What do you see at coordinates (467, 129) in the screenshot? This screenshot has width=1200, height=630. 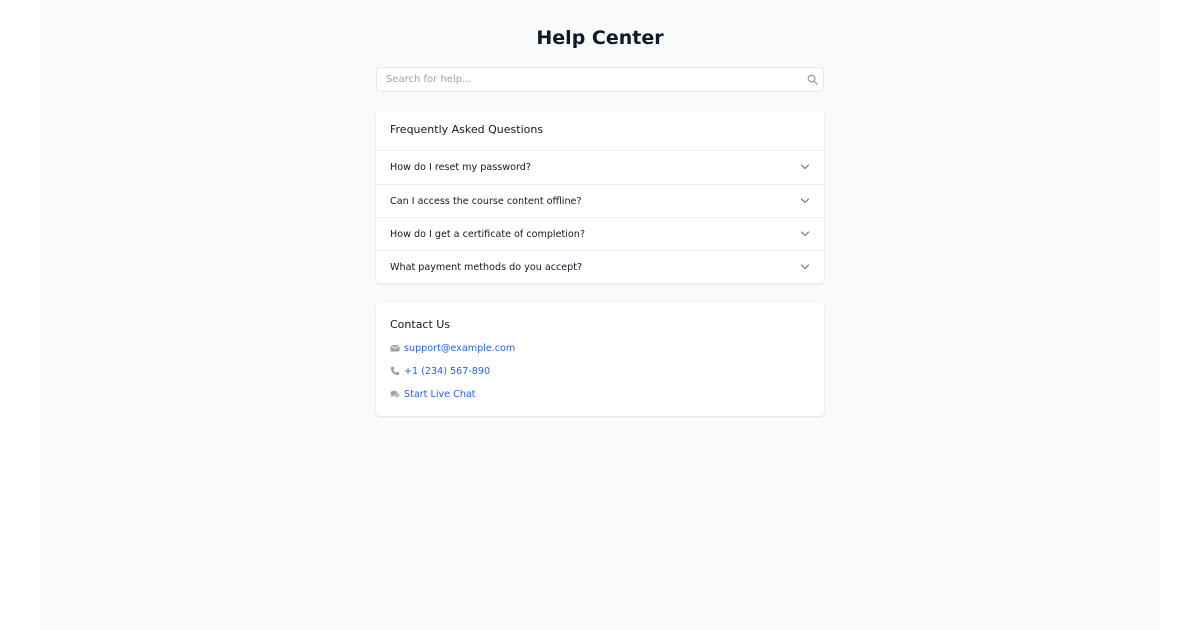 I see `faq-heading: Frequently Asked Questions` at bounding box center [467, 129].